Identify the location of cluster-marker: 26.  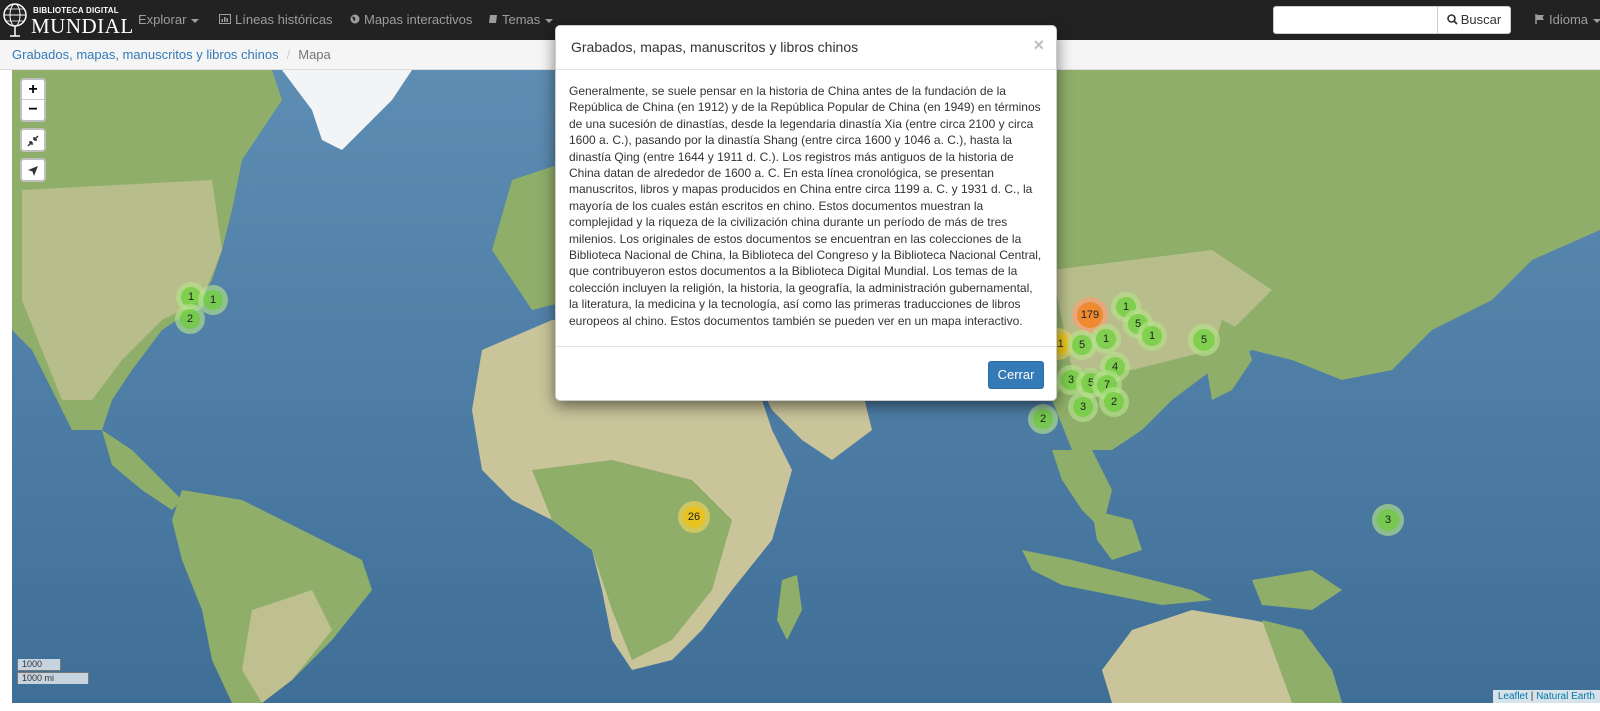
(694, 517).